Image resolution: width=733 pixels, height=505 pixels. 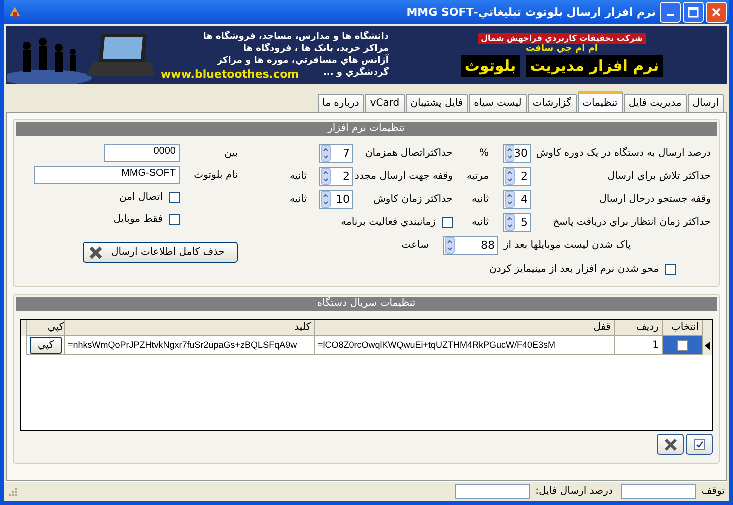 What do you see at coordinates (574, 269) in the screenshot?
I see `checkbox-label: محو شدن نرم افزار بعد از مينيمايز کردن` at bounding box center [574, 269].